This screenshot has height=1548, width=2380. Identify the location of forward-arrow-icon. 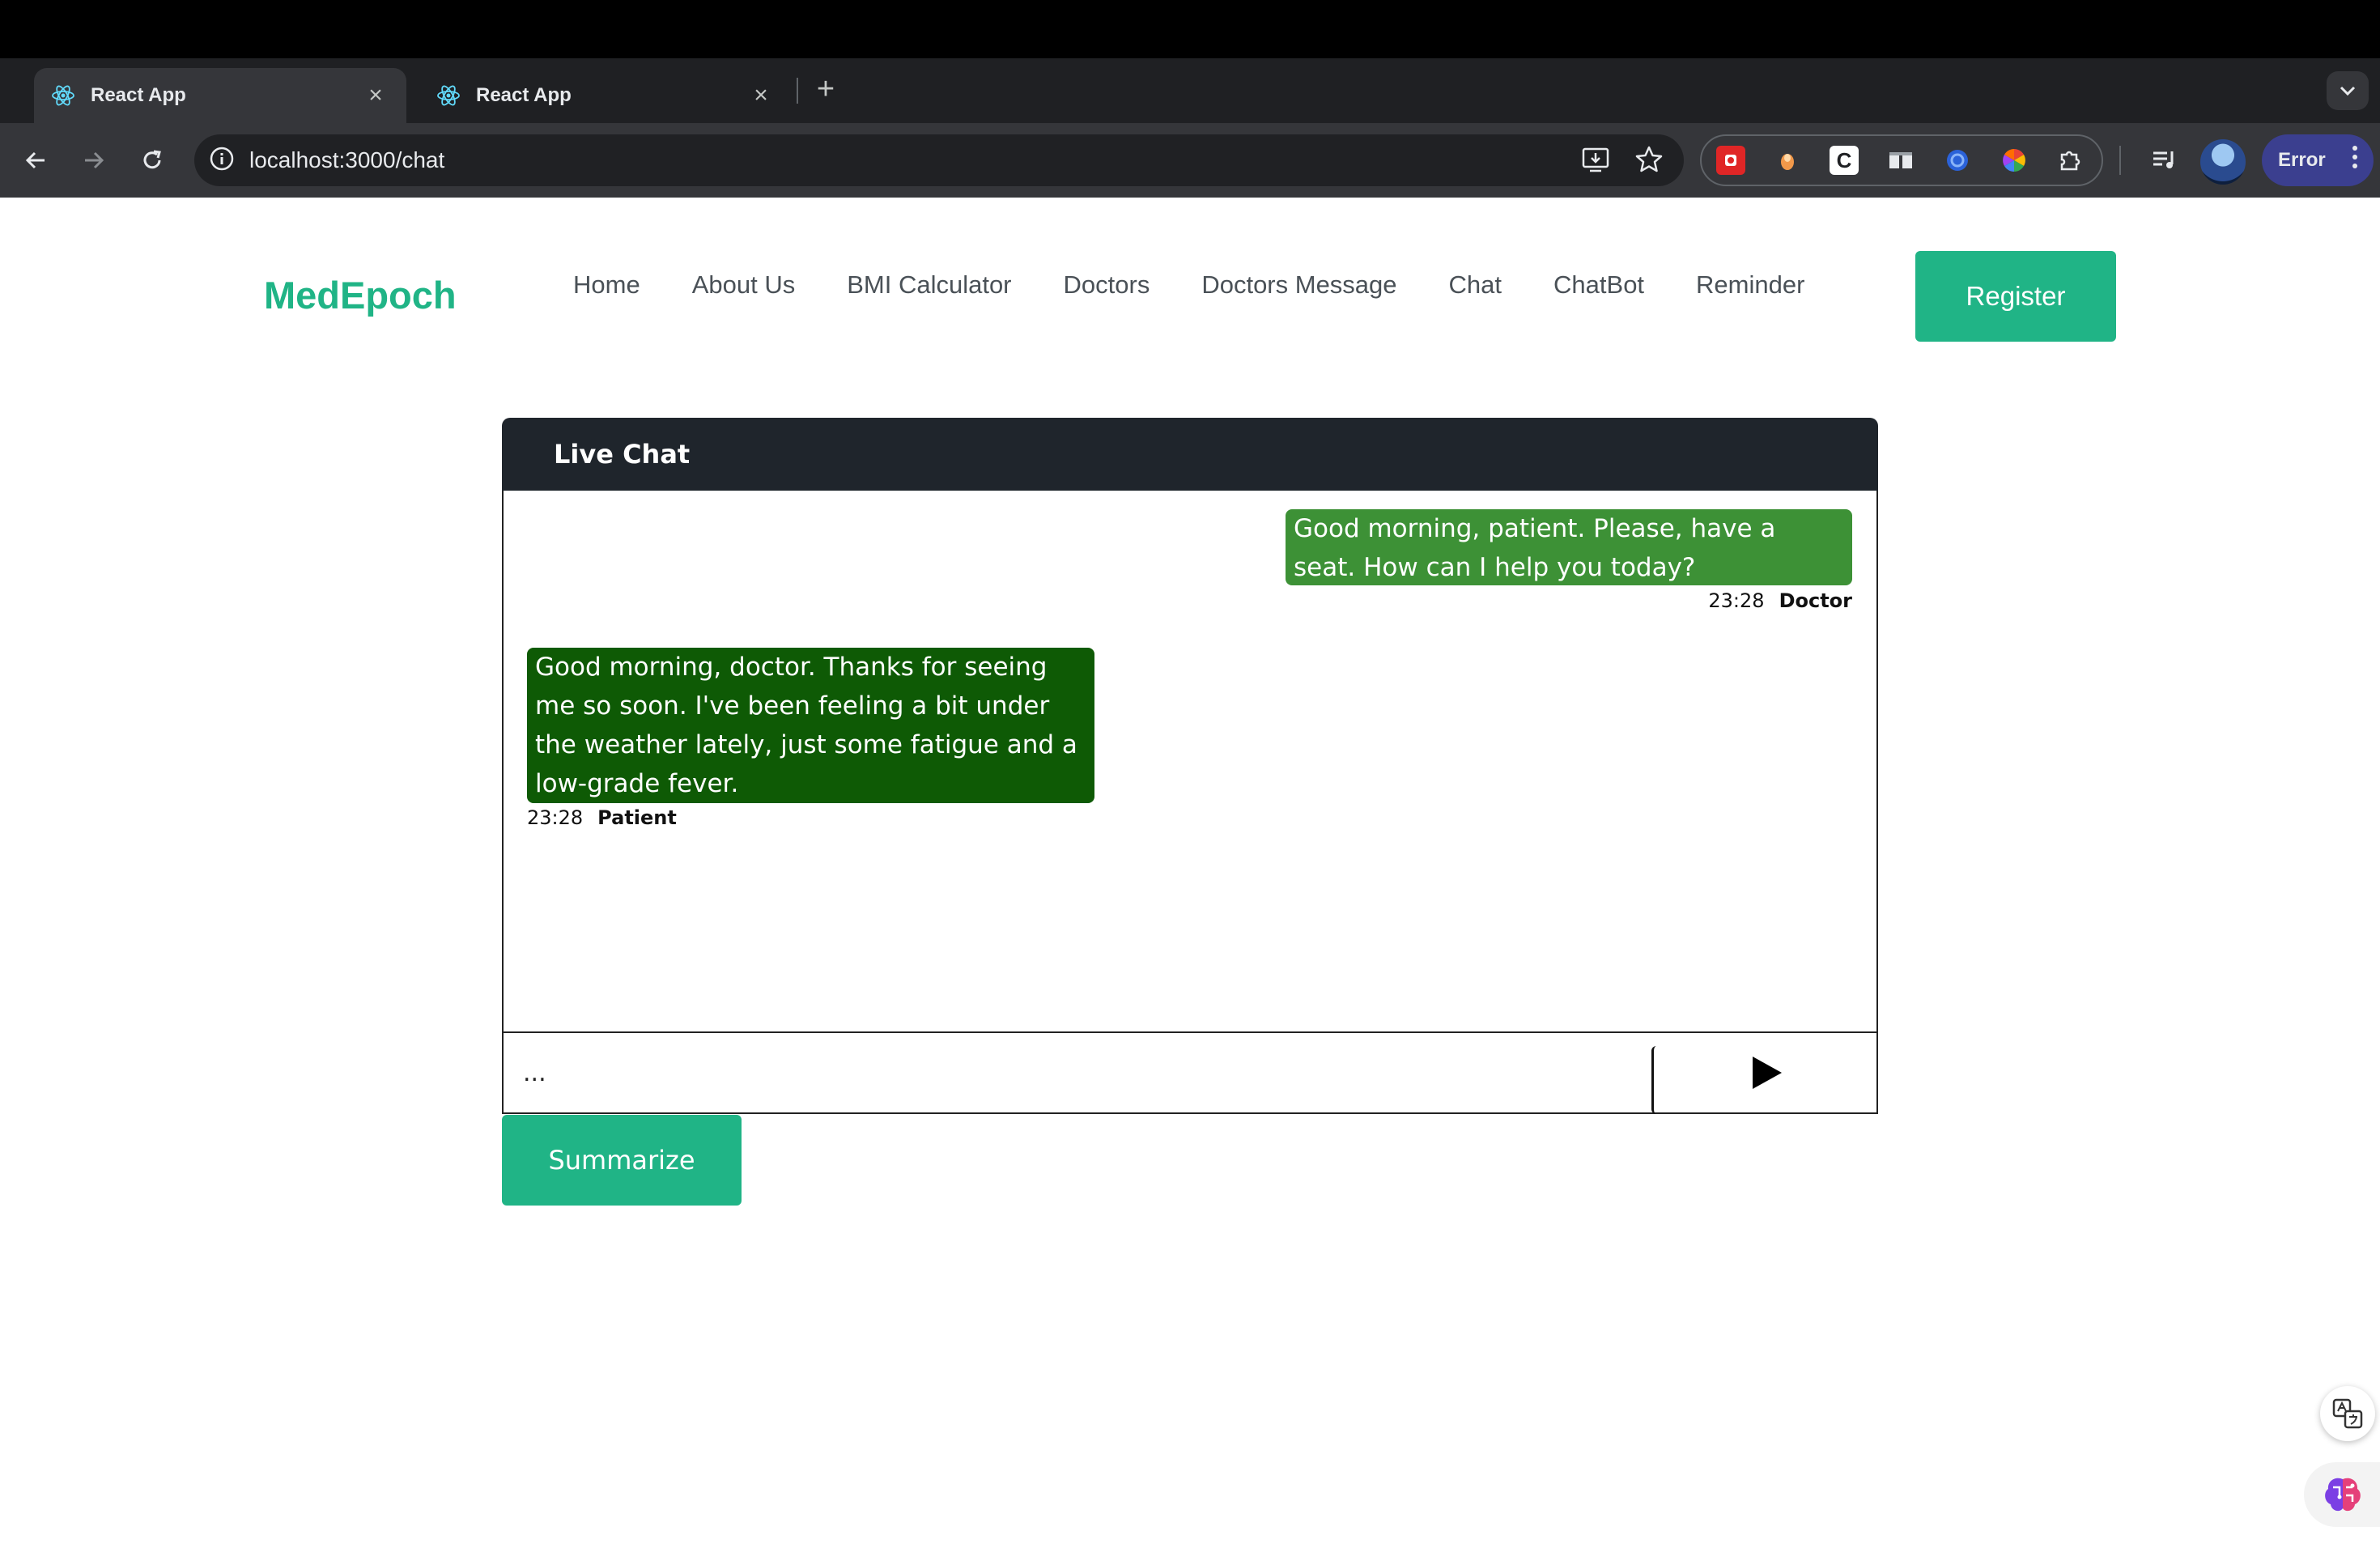
(93, 160).